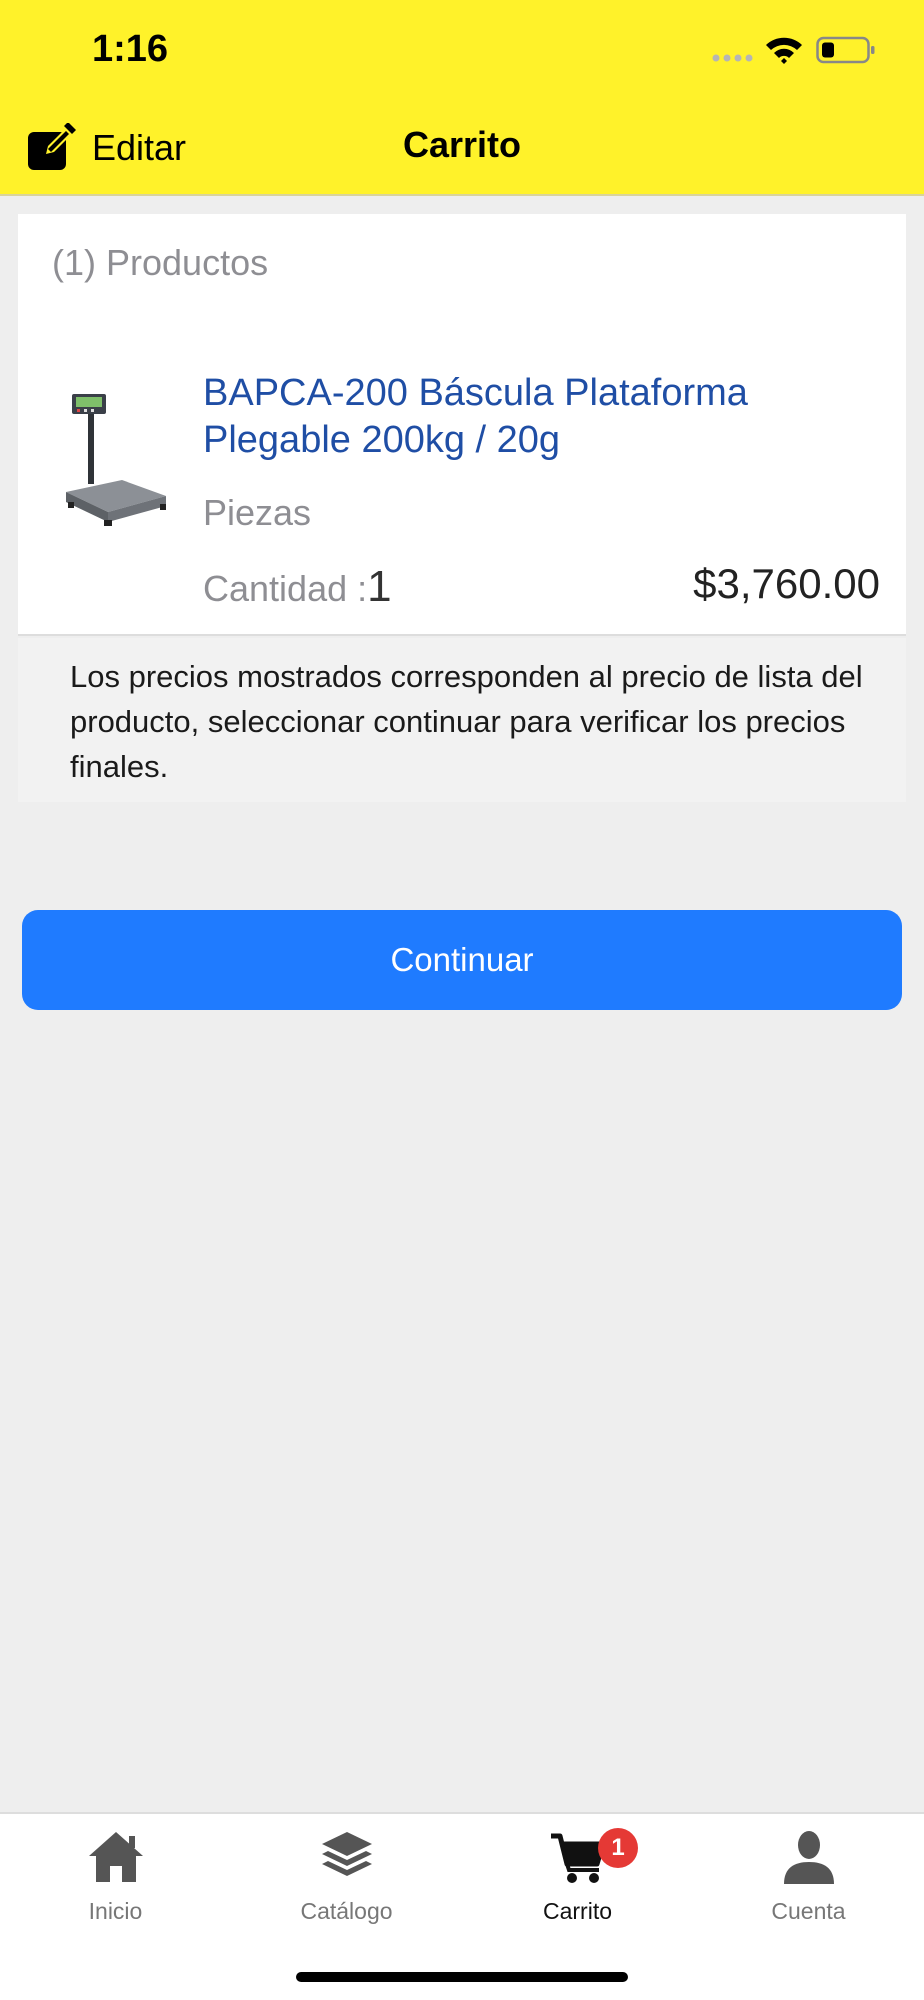 This screenshot has width=924, height=2000. I want to click on cellular-signal-icon, so click(732, 58).